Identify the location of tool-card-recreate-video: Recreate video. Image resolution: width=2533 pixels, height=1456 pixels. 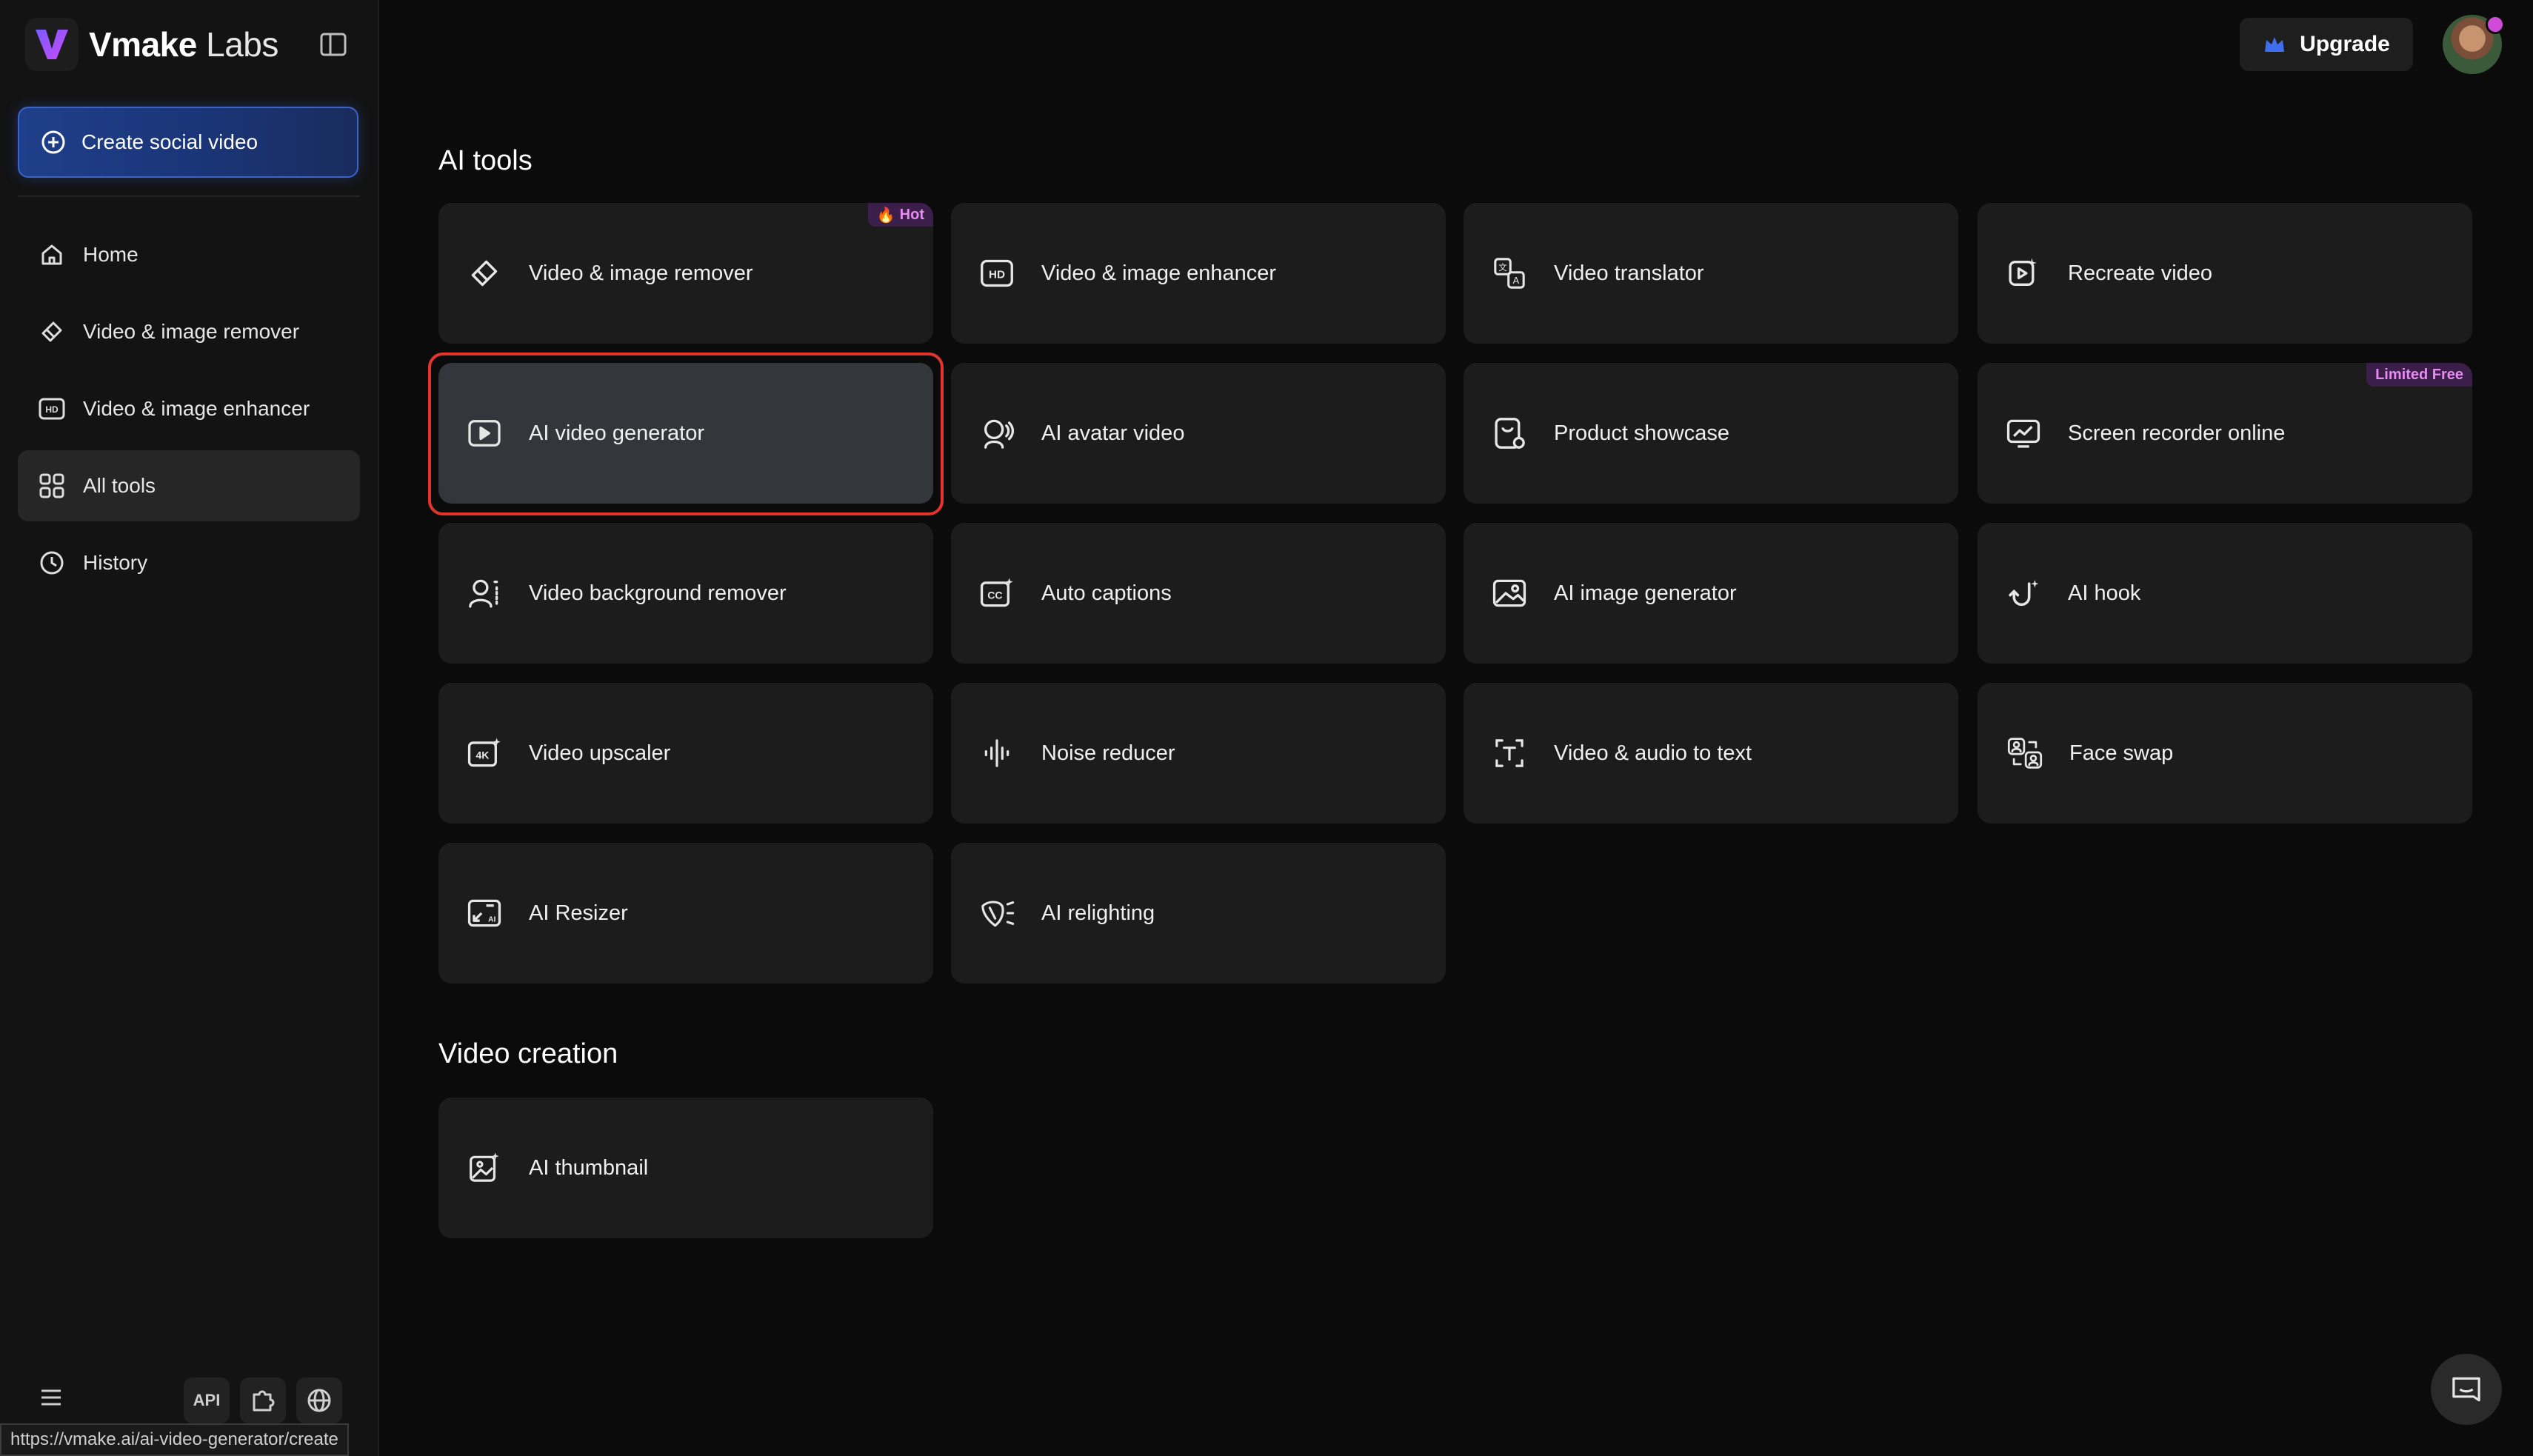
(2225, 273).